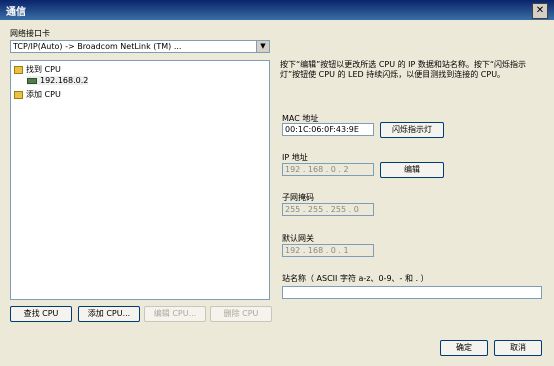  What do you see at coordinates (41, 314) in the screenshot?
I see `find-cpu-button: 查找 CPU` at bounding box center [41, 314].